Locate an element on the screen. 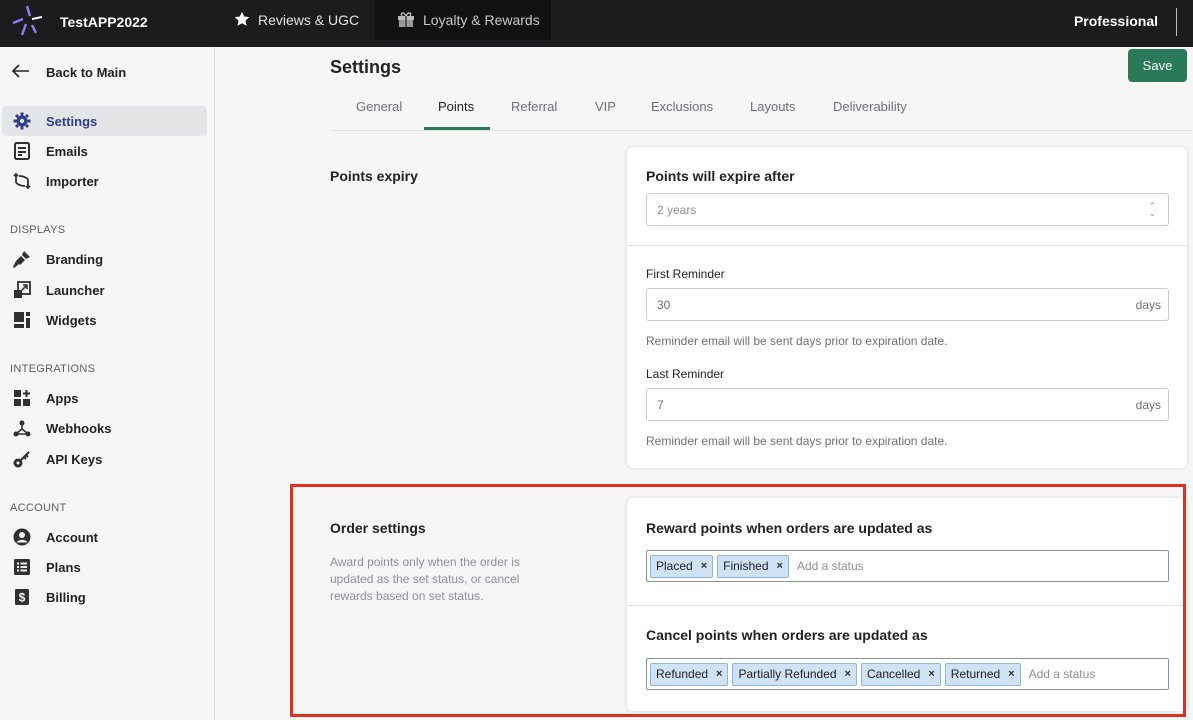 This screenshot has width=1193, height=720. sidebar-item-plans: Plans is located at coordinates (104, 567).